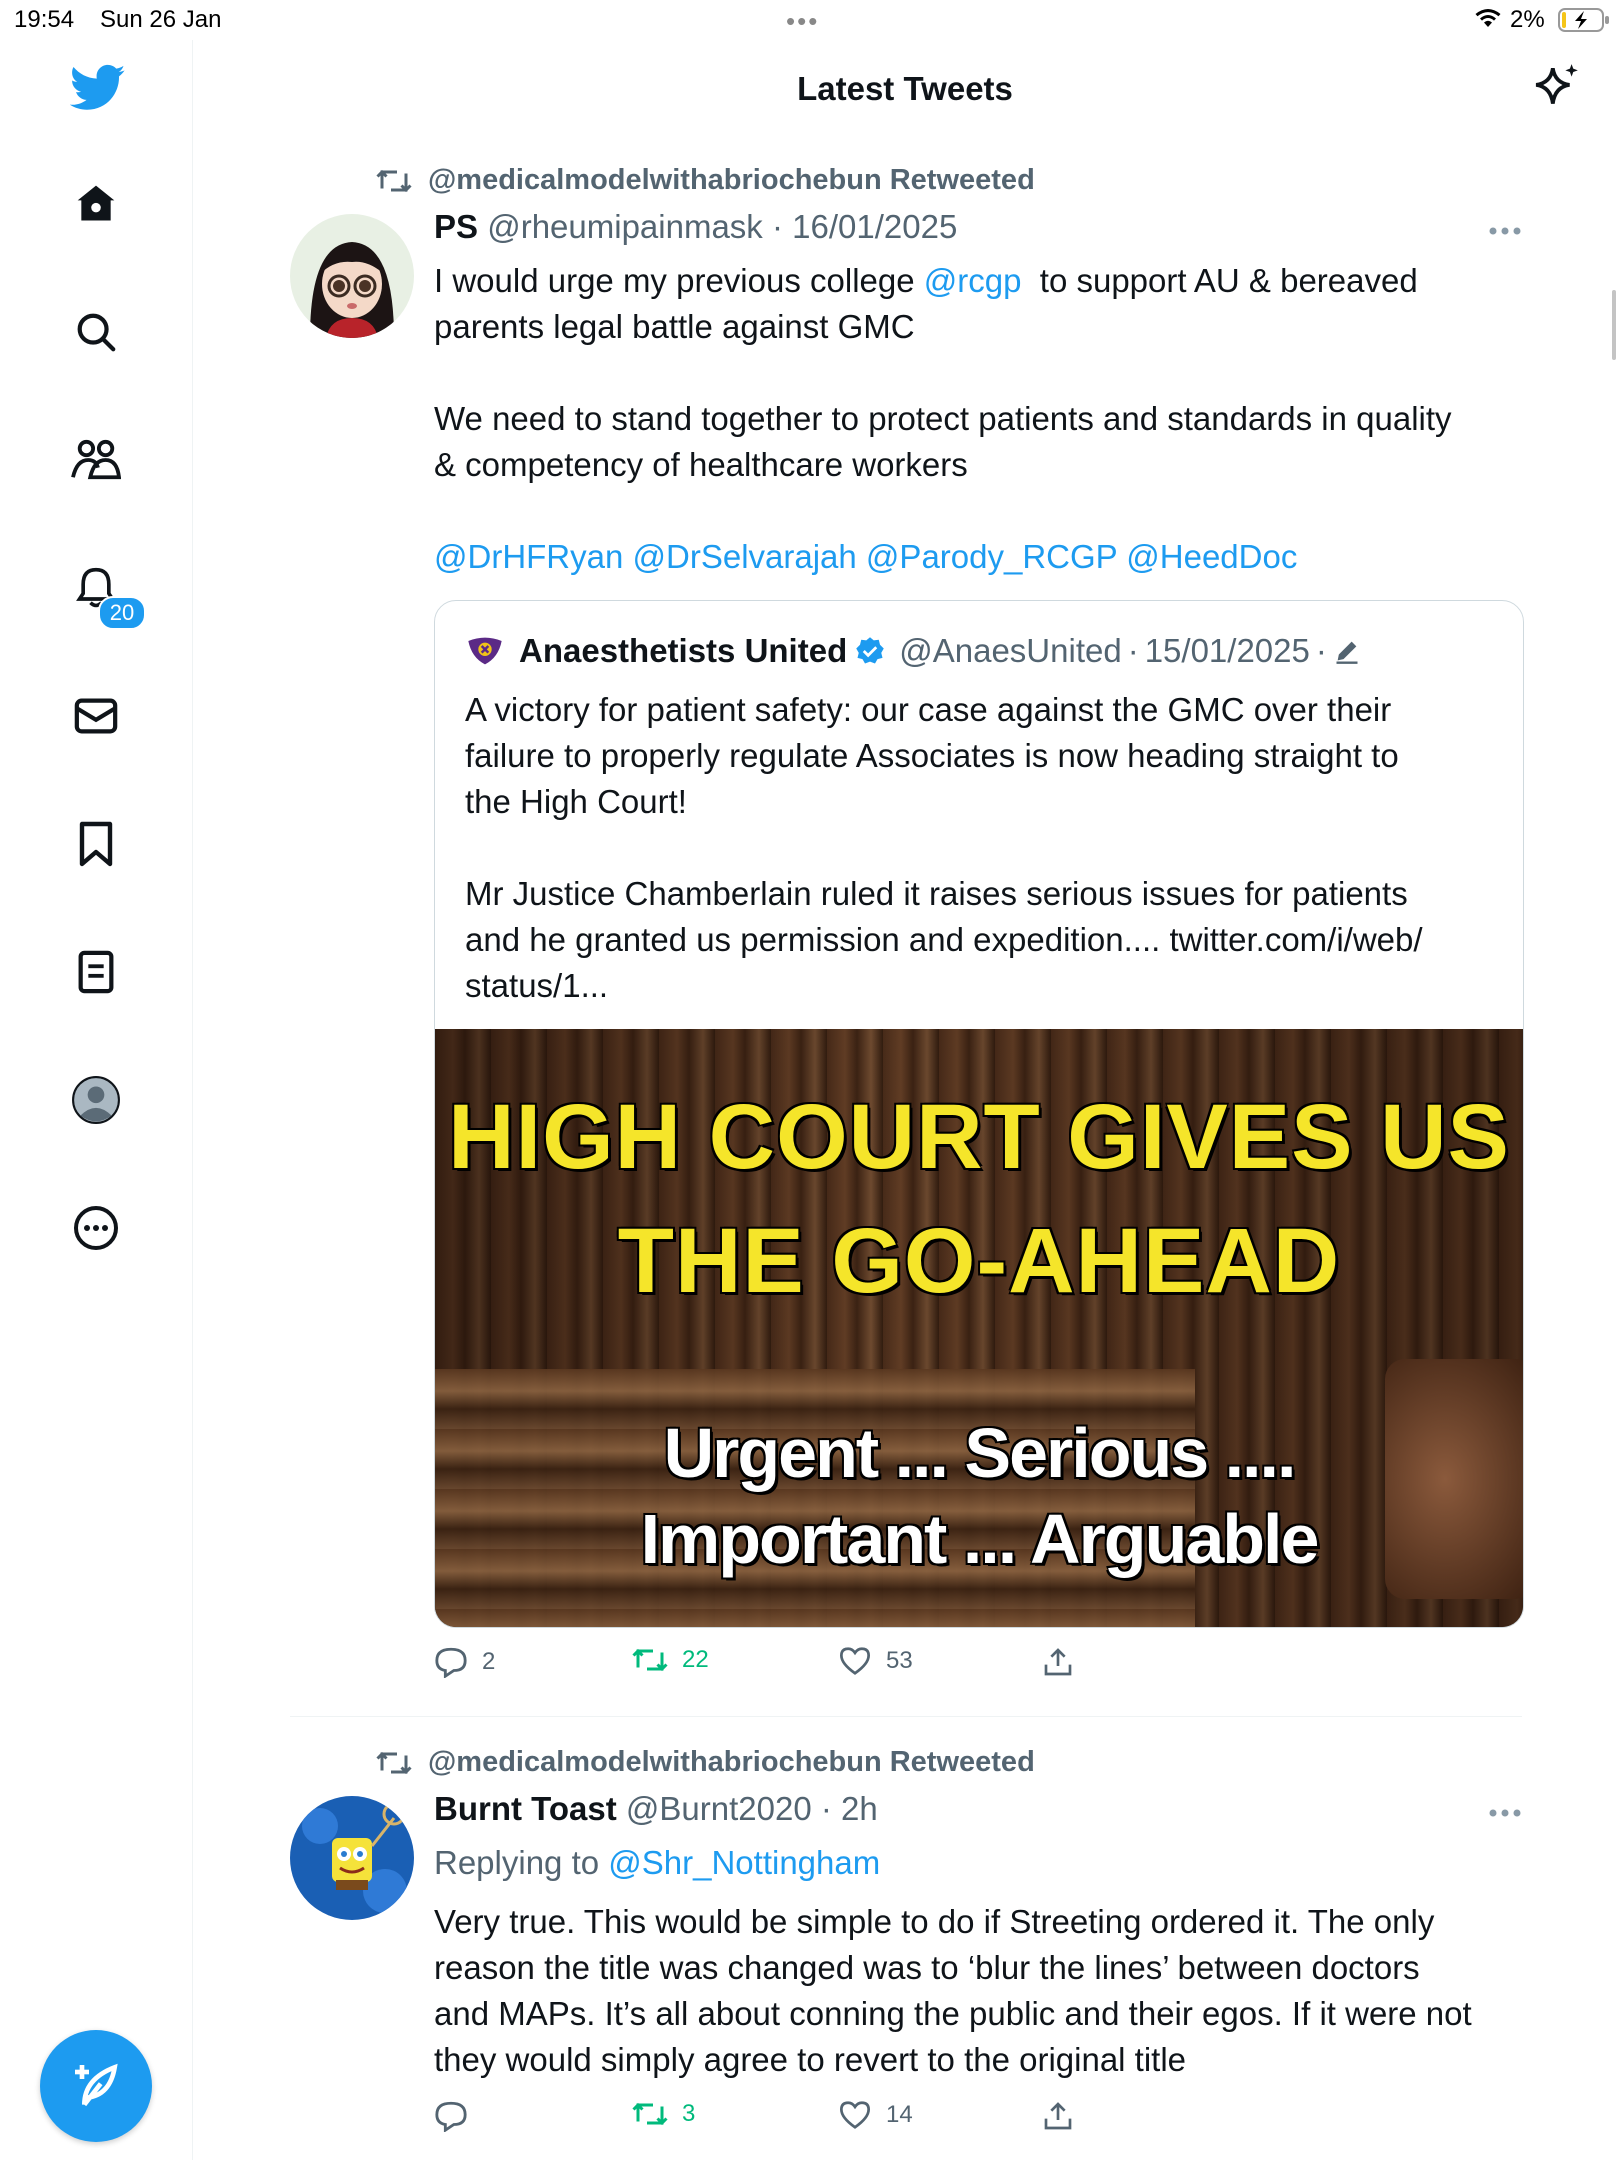 This screenshot has width=1620, height=2160. I want to click on status-time: 19:54, so click(44, 19).